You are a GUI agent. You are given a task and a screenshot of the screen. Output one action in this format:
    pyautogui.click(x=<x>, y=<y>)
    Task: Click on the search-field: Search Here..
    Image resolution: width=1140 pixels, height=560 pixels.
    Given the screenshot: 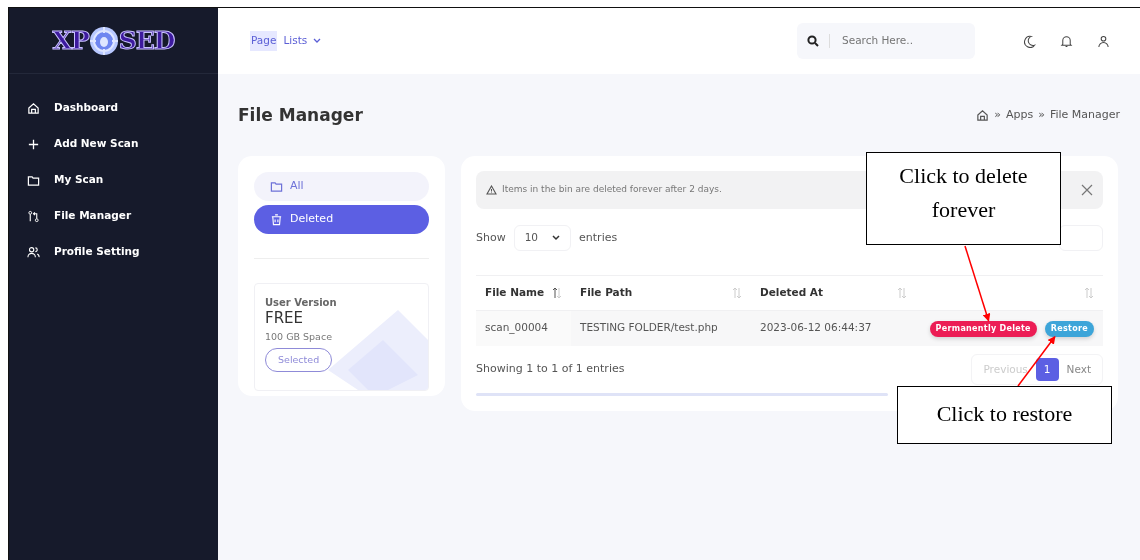 What is the action you would take?
    pyautogui.click(x=886, y=41)
    